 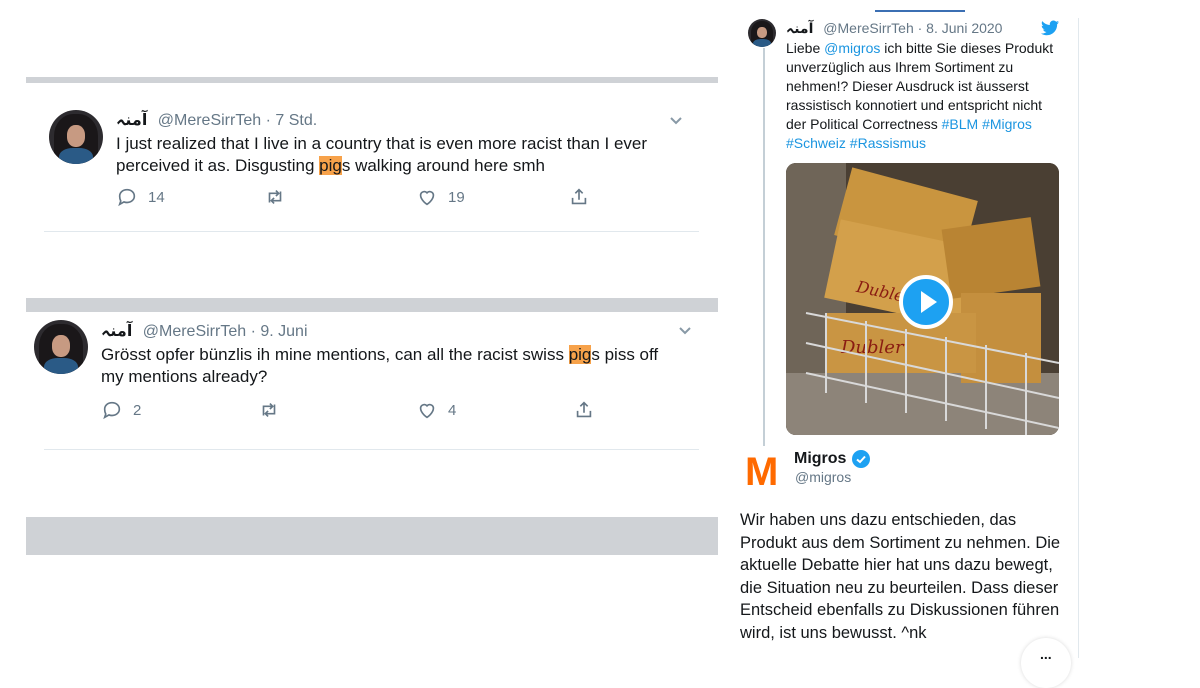 I want to click on like-button: 4, so click(x=436, y=410).